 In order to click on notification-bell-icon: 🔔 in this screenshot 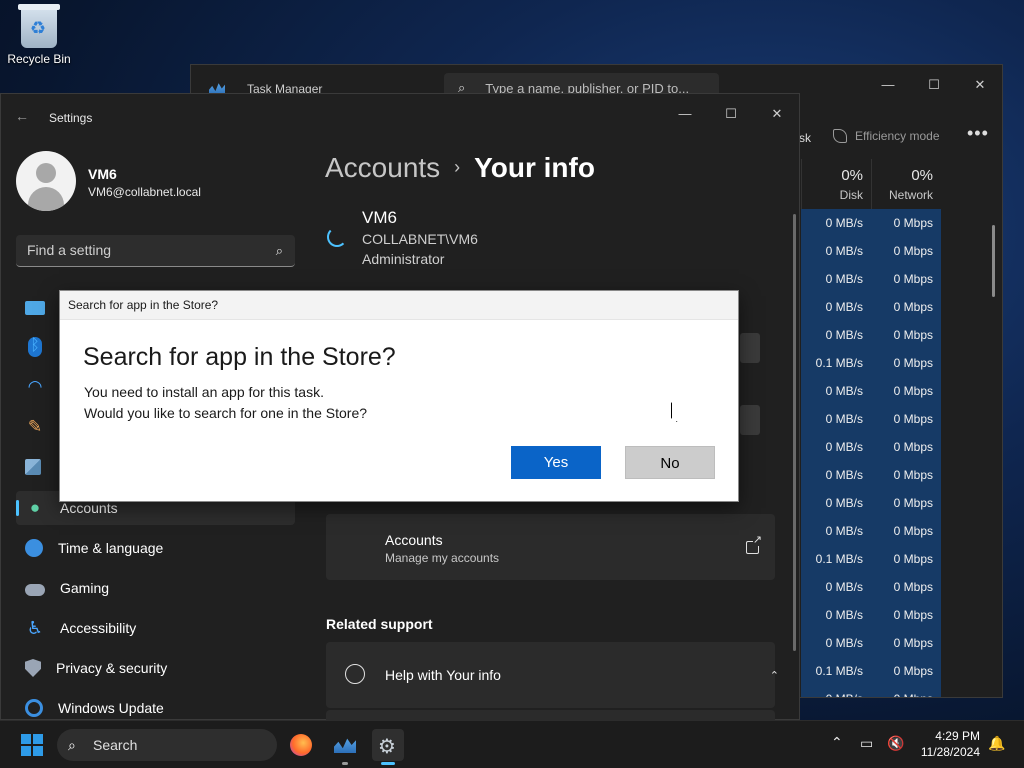, I will do `click(996, 743)`.